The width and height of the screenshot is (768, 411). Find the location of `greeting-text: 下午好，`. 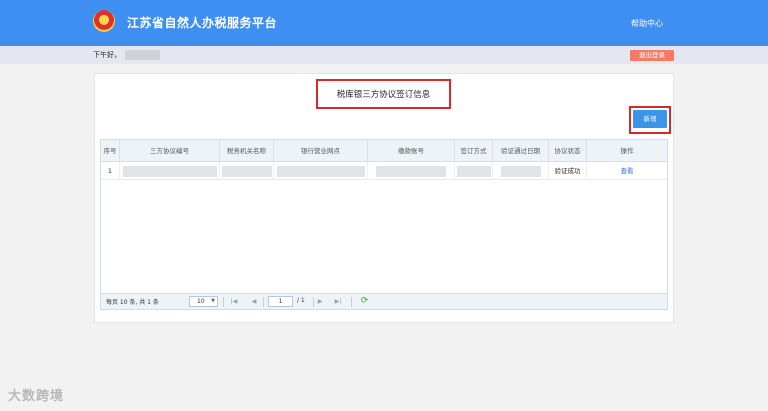

greeting-text: 下午好， is located at coordinates (107, 55).